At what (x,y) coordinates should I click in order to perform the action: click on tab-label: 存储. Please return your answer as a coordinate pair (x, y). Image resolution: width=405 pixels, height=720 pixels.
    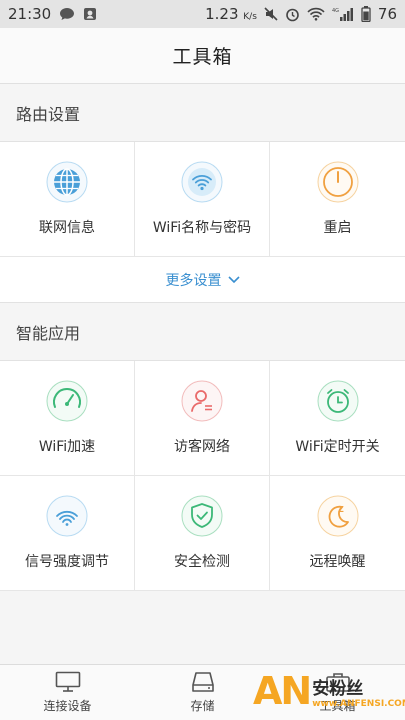
    Looking at the image, I should click on (202, 706).